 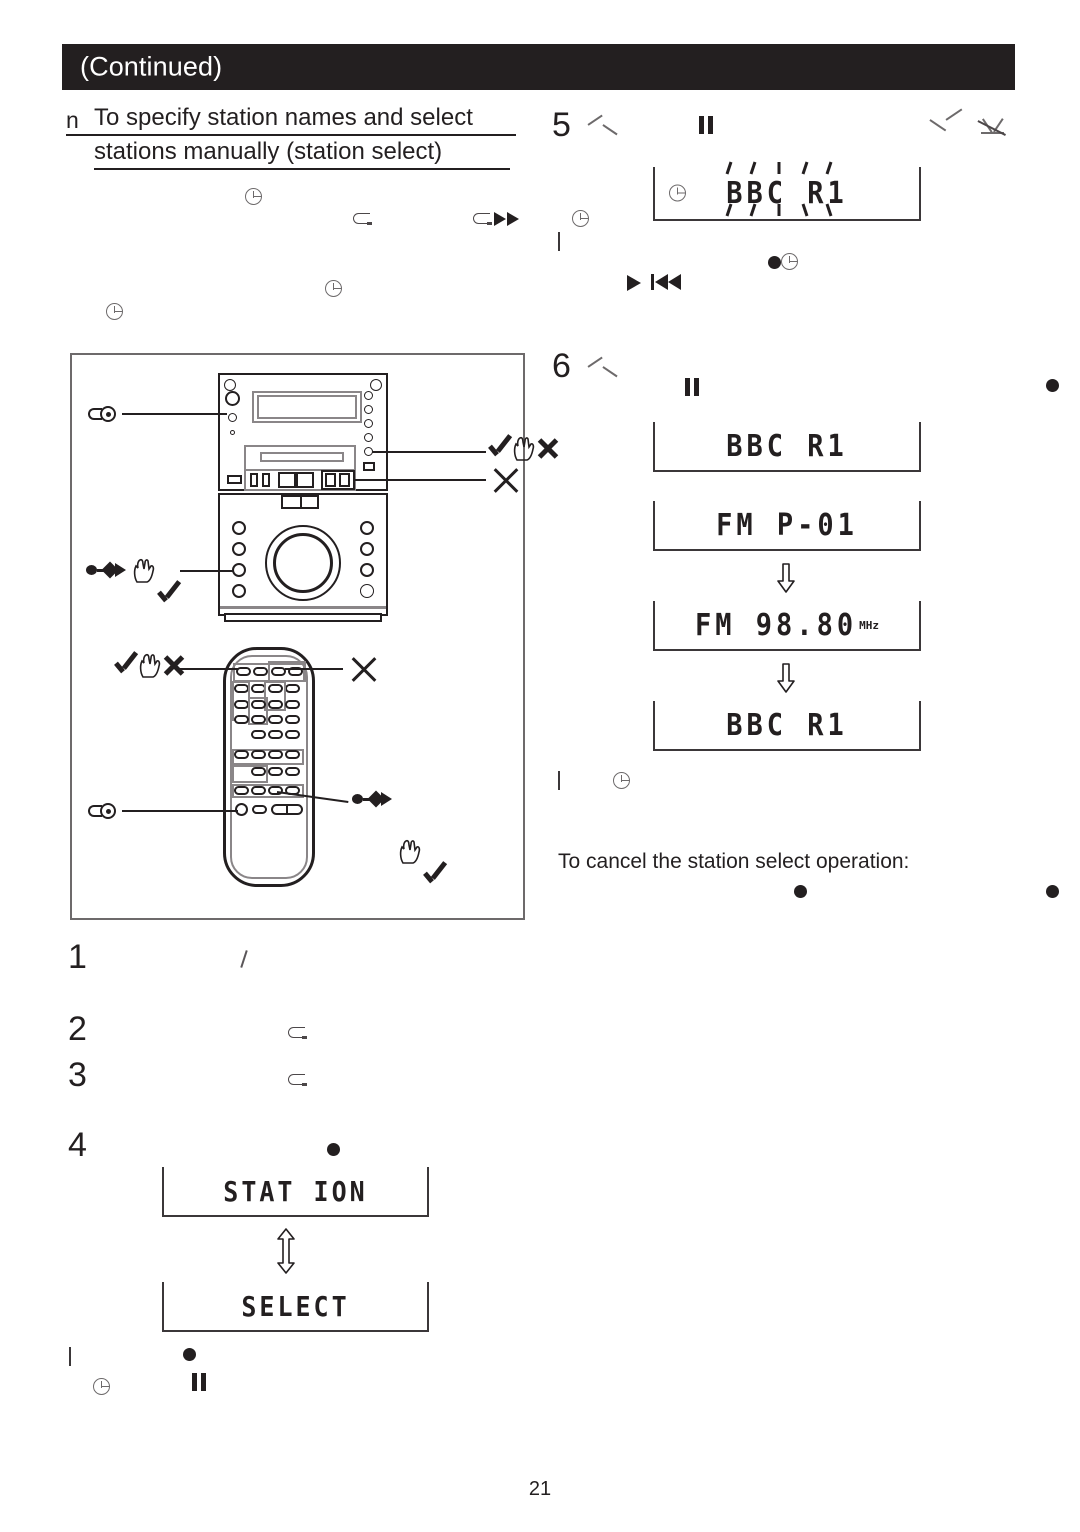 I want to click on x-mark-icon, so click(x=364, y=669).